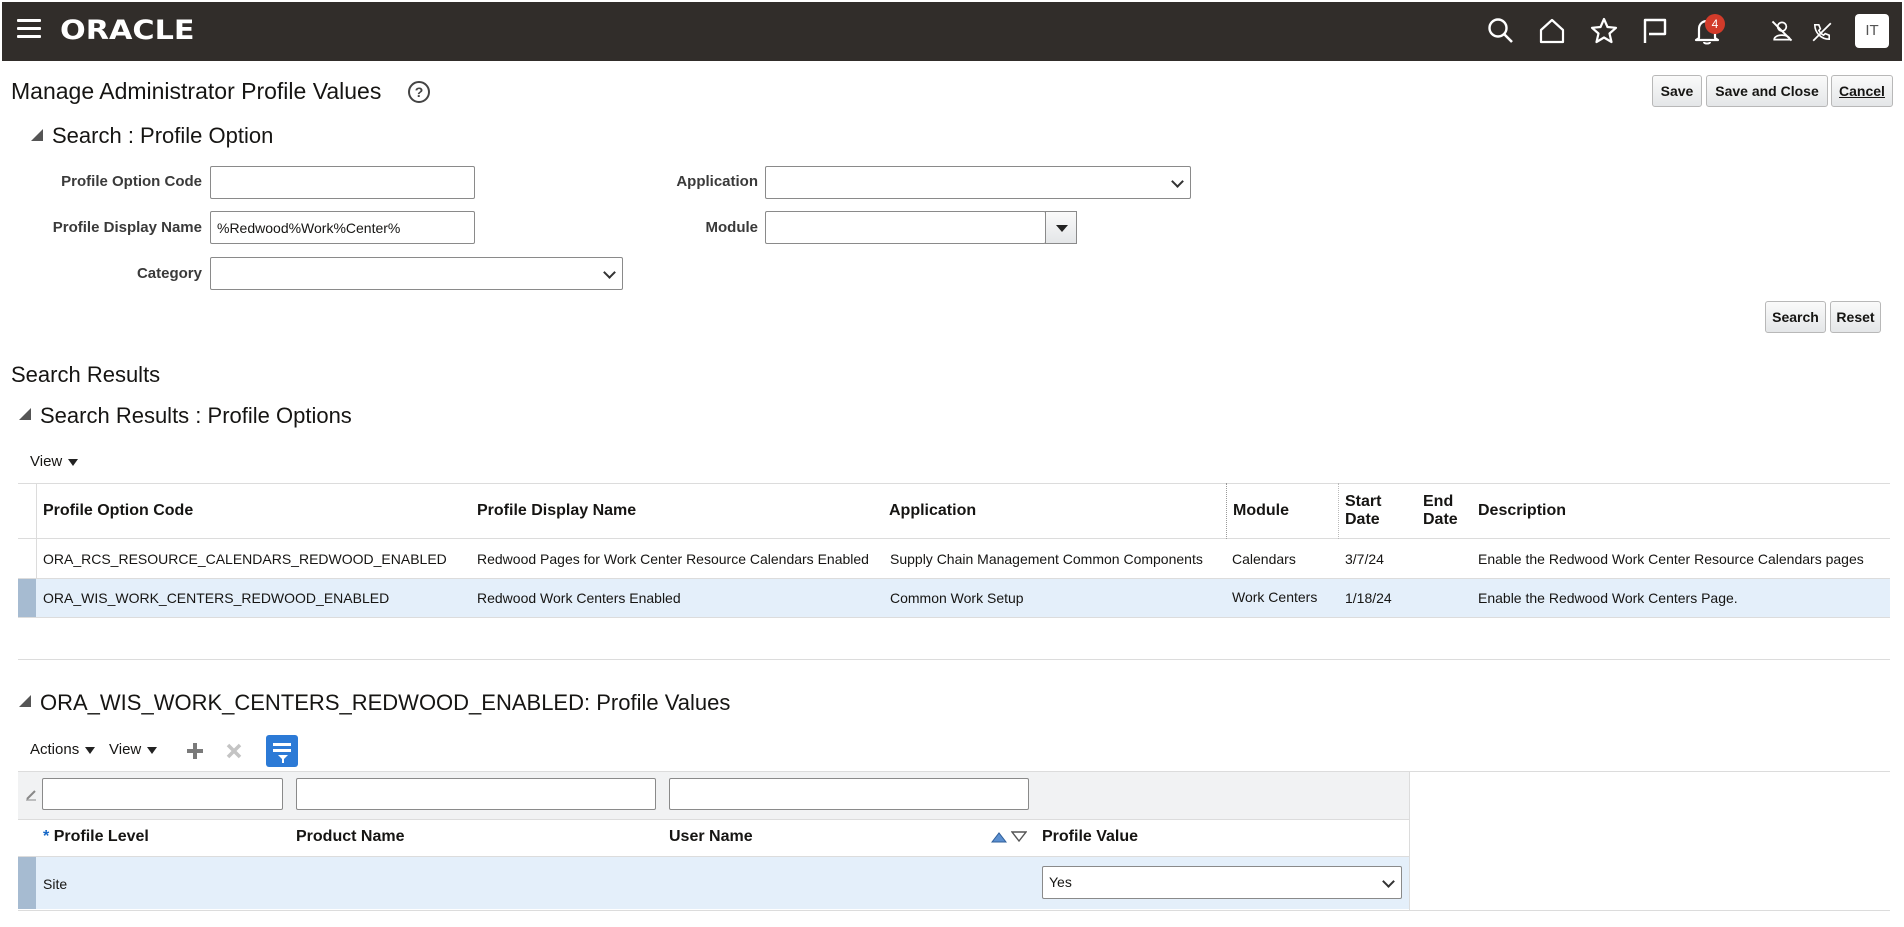 This screenshot has width=1904, height=927. I want to click on save-and-close-button: Save and Close, so click(1767, 91).